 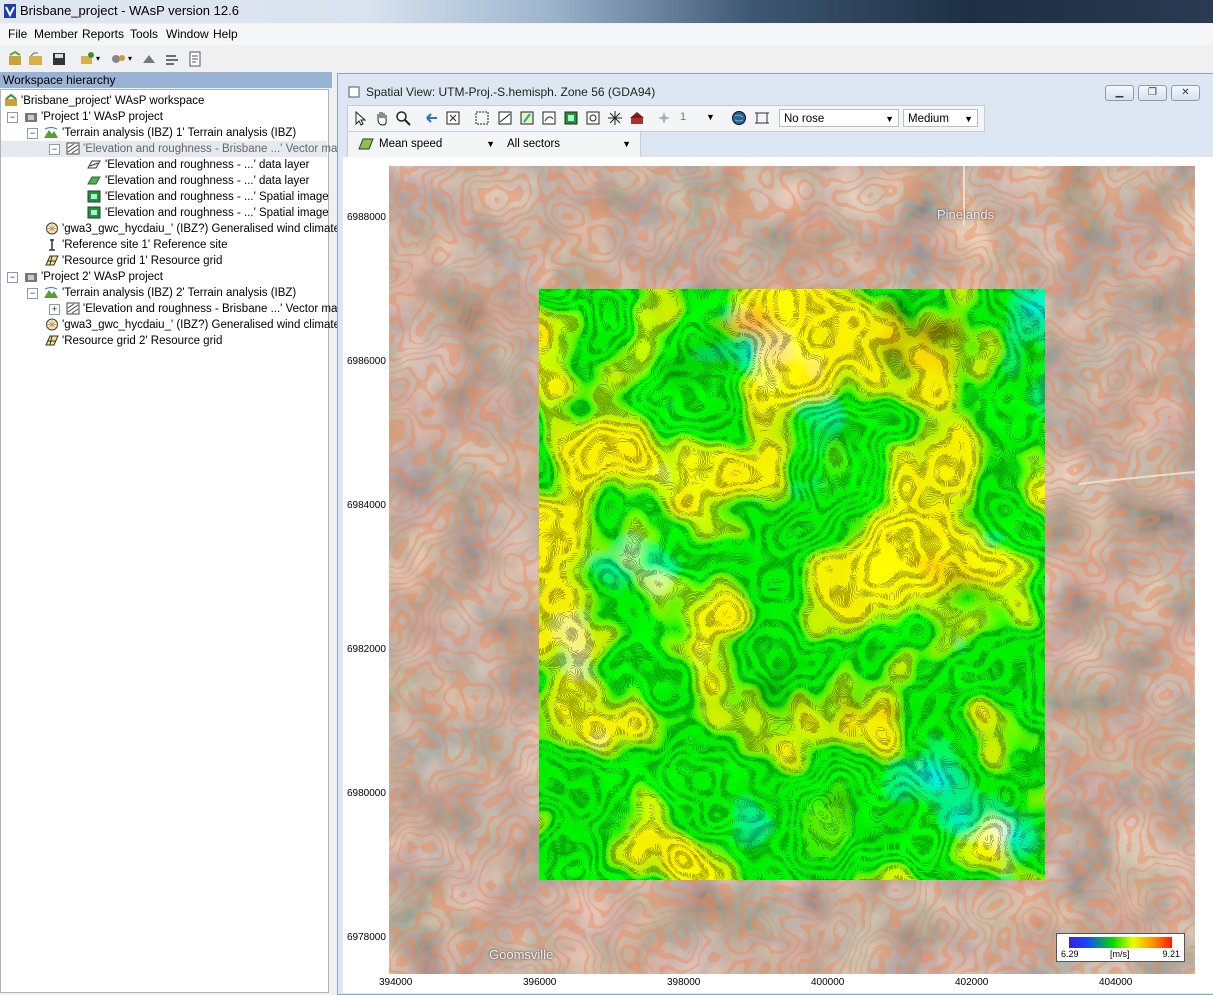 What do you see at coordinates (403, 118) in the screenshot?
I see `zoom-icon` at bounding box center [403, 118].